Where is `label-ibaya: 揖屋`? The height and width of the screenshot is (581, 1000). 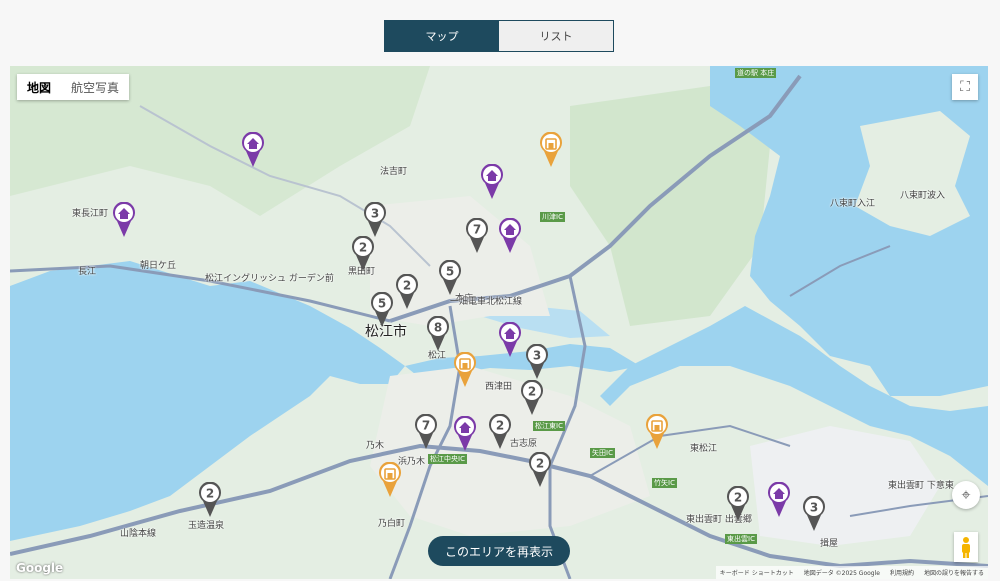
label-ibaya: 揖屋 is located at coordinates (829, 544).